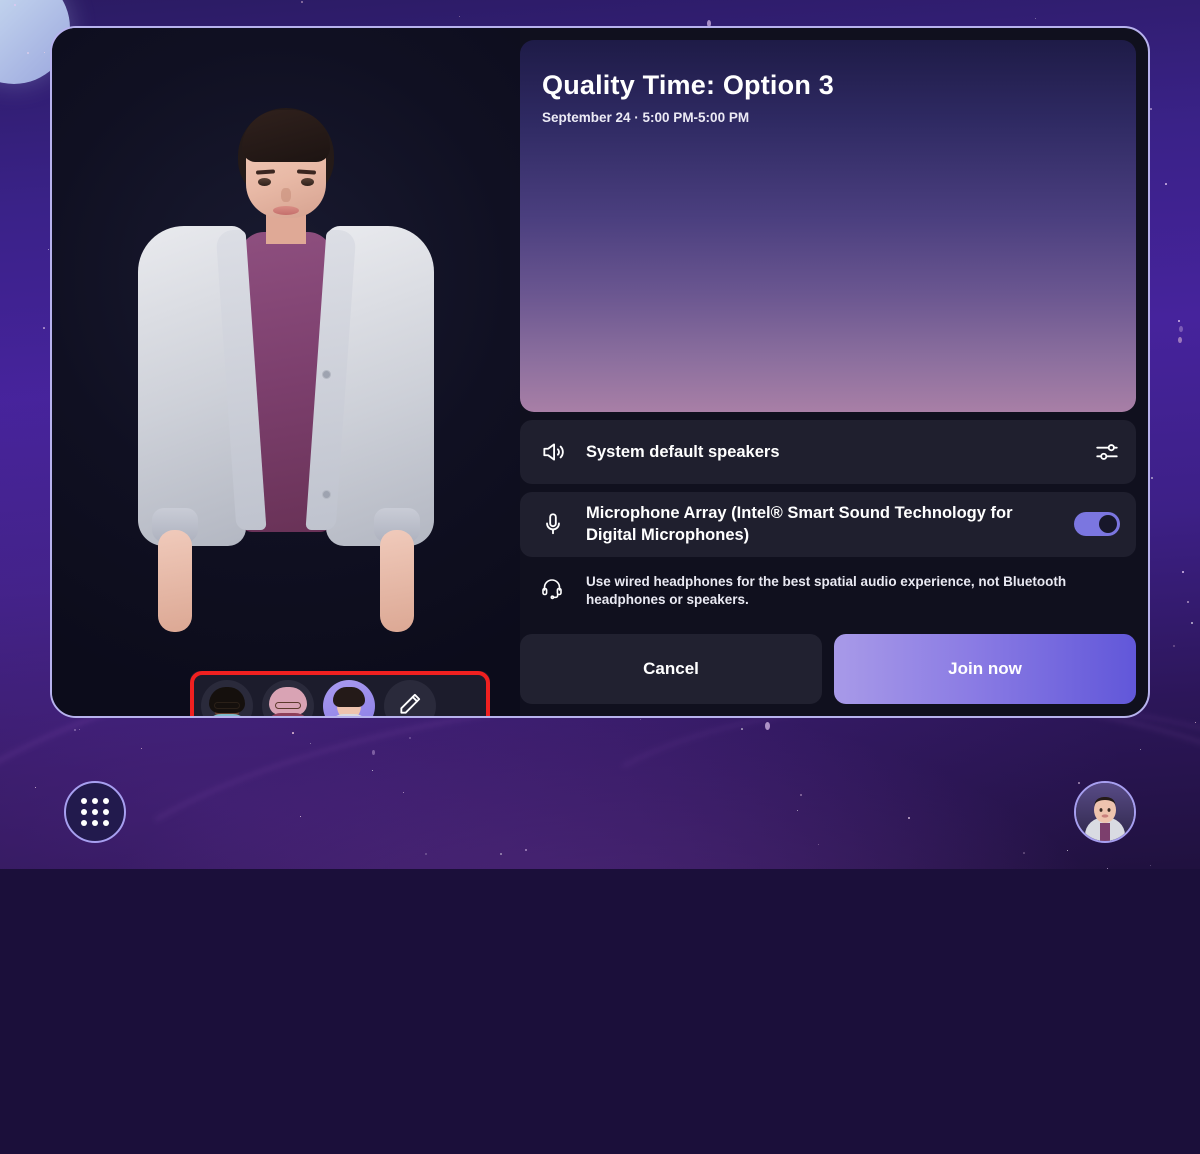 Image resolution: width=1200 pixels, height=1154 pixels. I want to click on toggle-track, so click(1097, 524).